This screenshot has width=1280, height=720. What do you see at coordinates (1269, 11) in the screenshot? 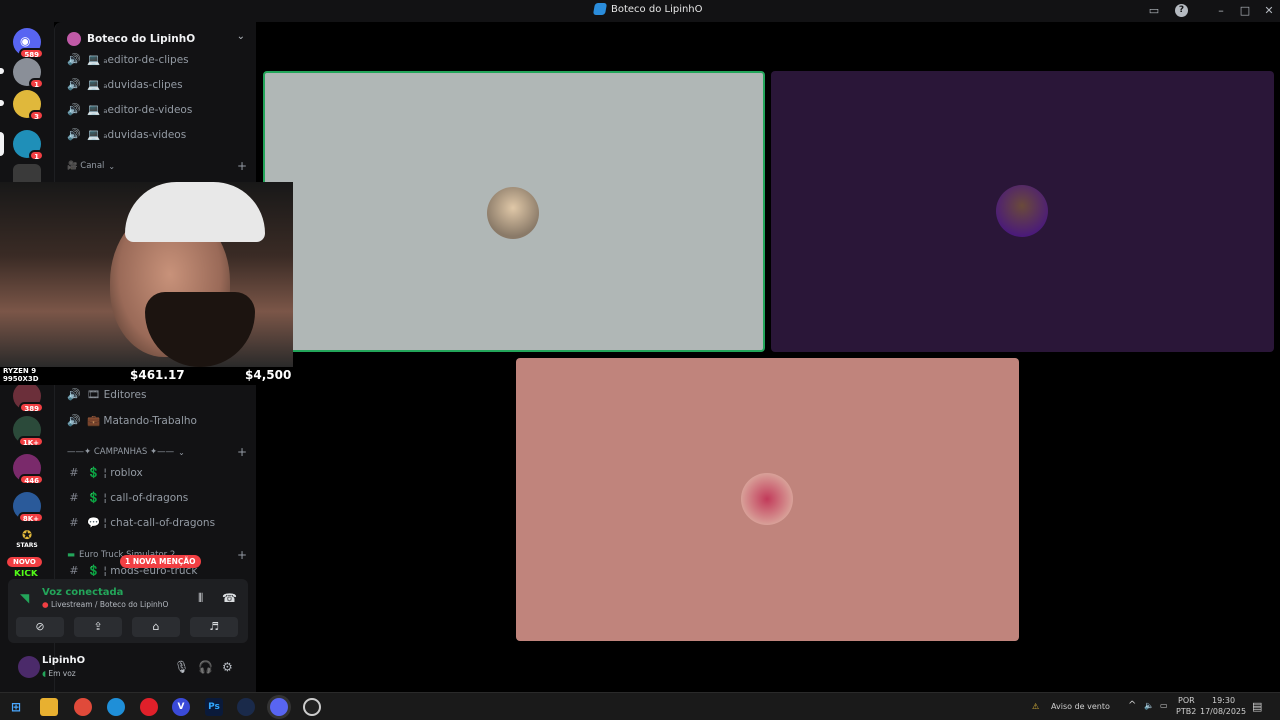
I see `close-button: ✕` at bounding box center [1269, 11].